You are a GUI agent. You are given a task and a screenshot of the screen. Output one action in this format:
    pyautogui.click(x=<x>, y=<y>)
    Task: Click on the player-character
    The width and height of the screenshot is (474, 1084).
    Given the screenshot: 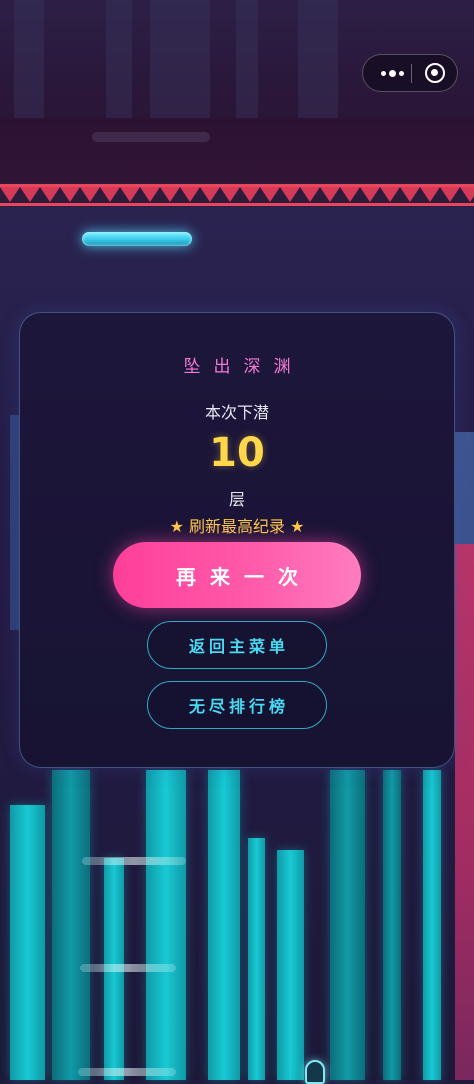 What is the action you would take?
    pyautogui.click(x=315, y=1072)
    